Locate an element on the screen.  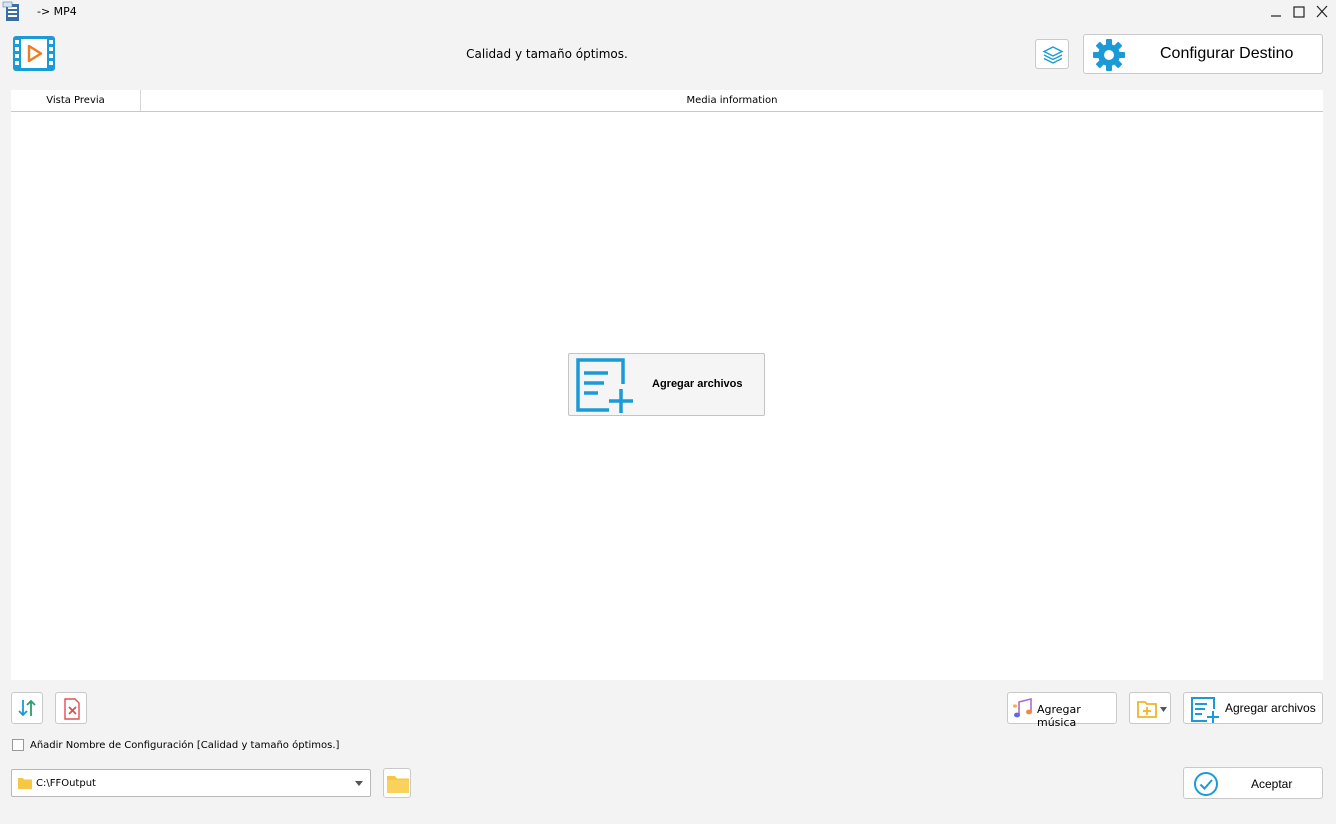
column-media-info: Media information is located at coordinates (732, 100).